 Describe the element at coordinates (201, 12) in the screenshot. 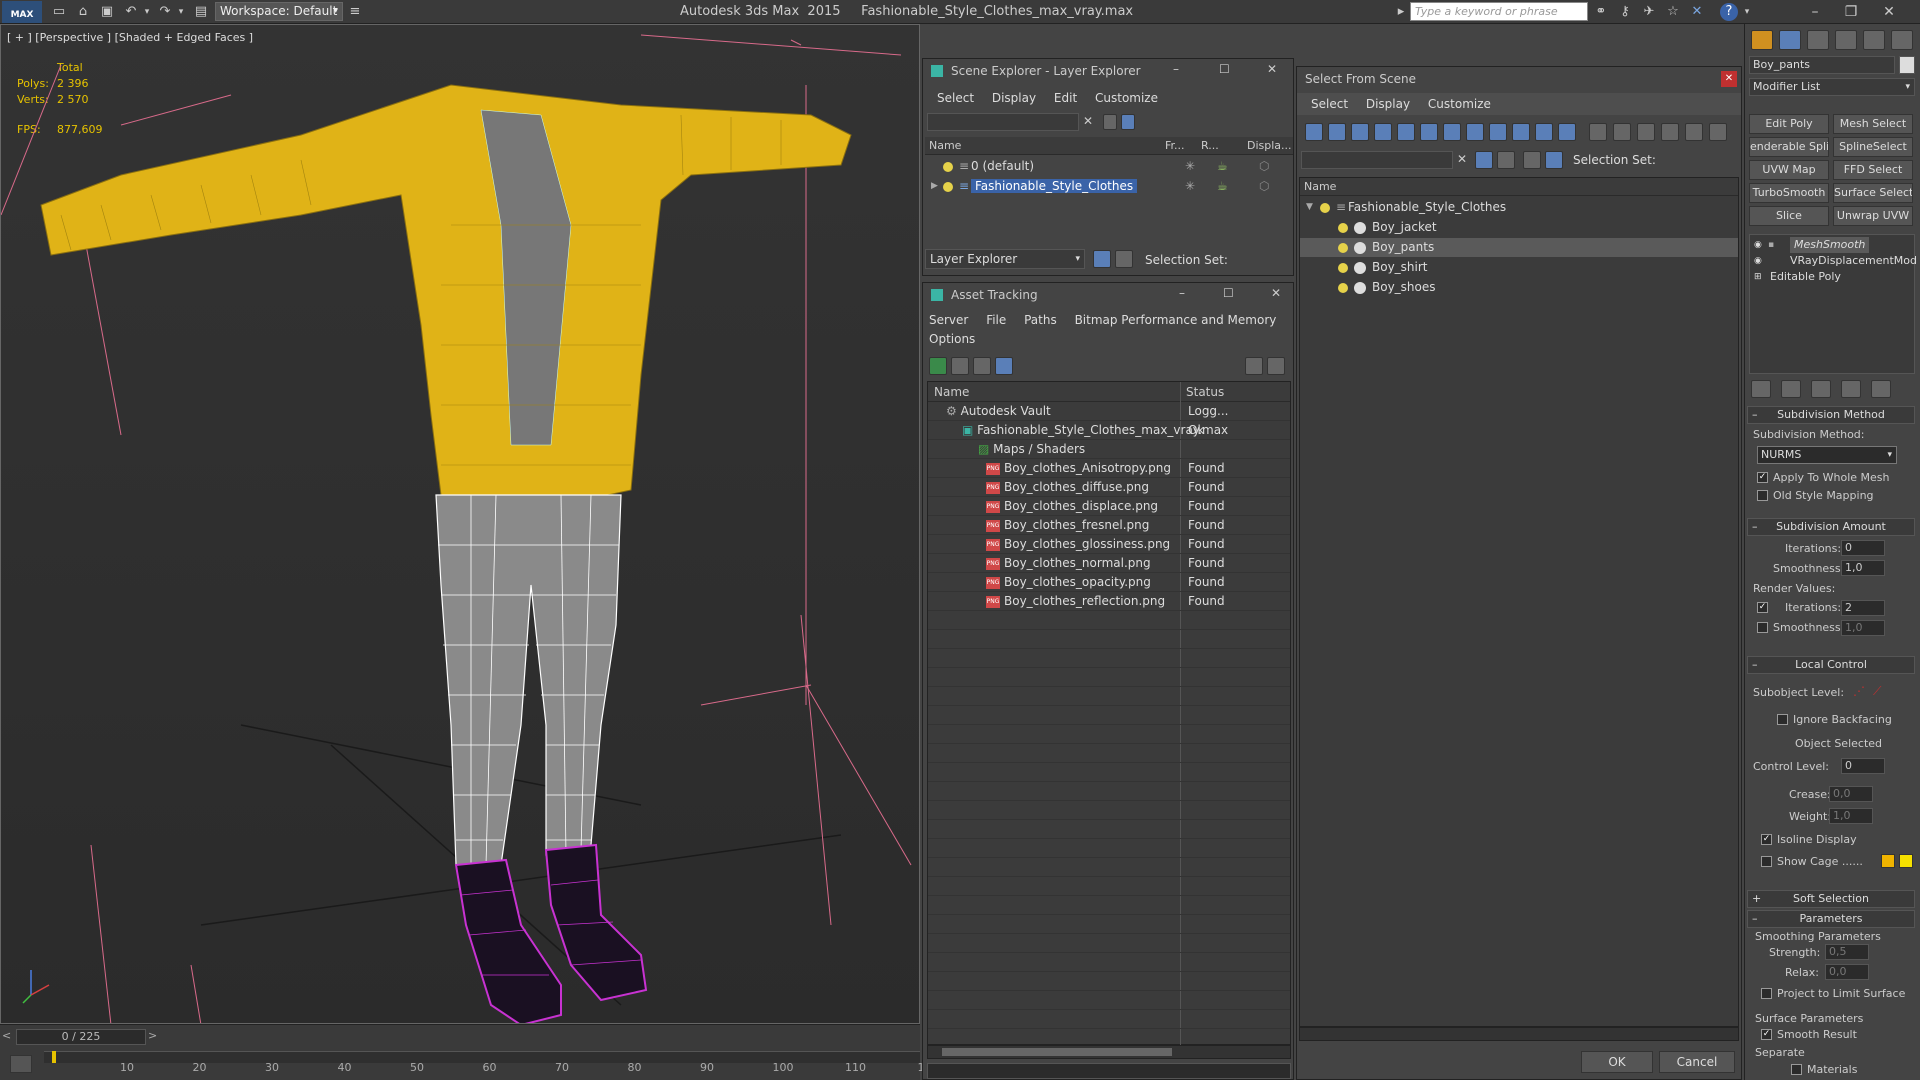

I see `project-folder-icon: ▤` at that location.